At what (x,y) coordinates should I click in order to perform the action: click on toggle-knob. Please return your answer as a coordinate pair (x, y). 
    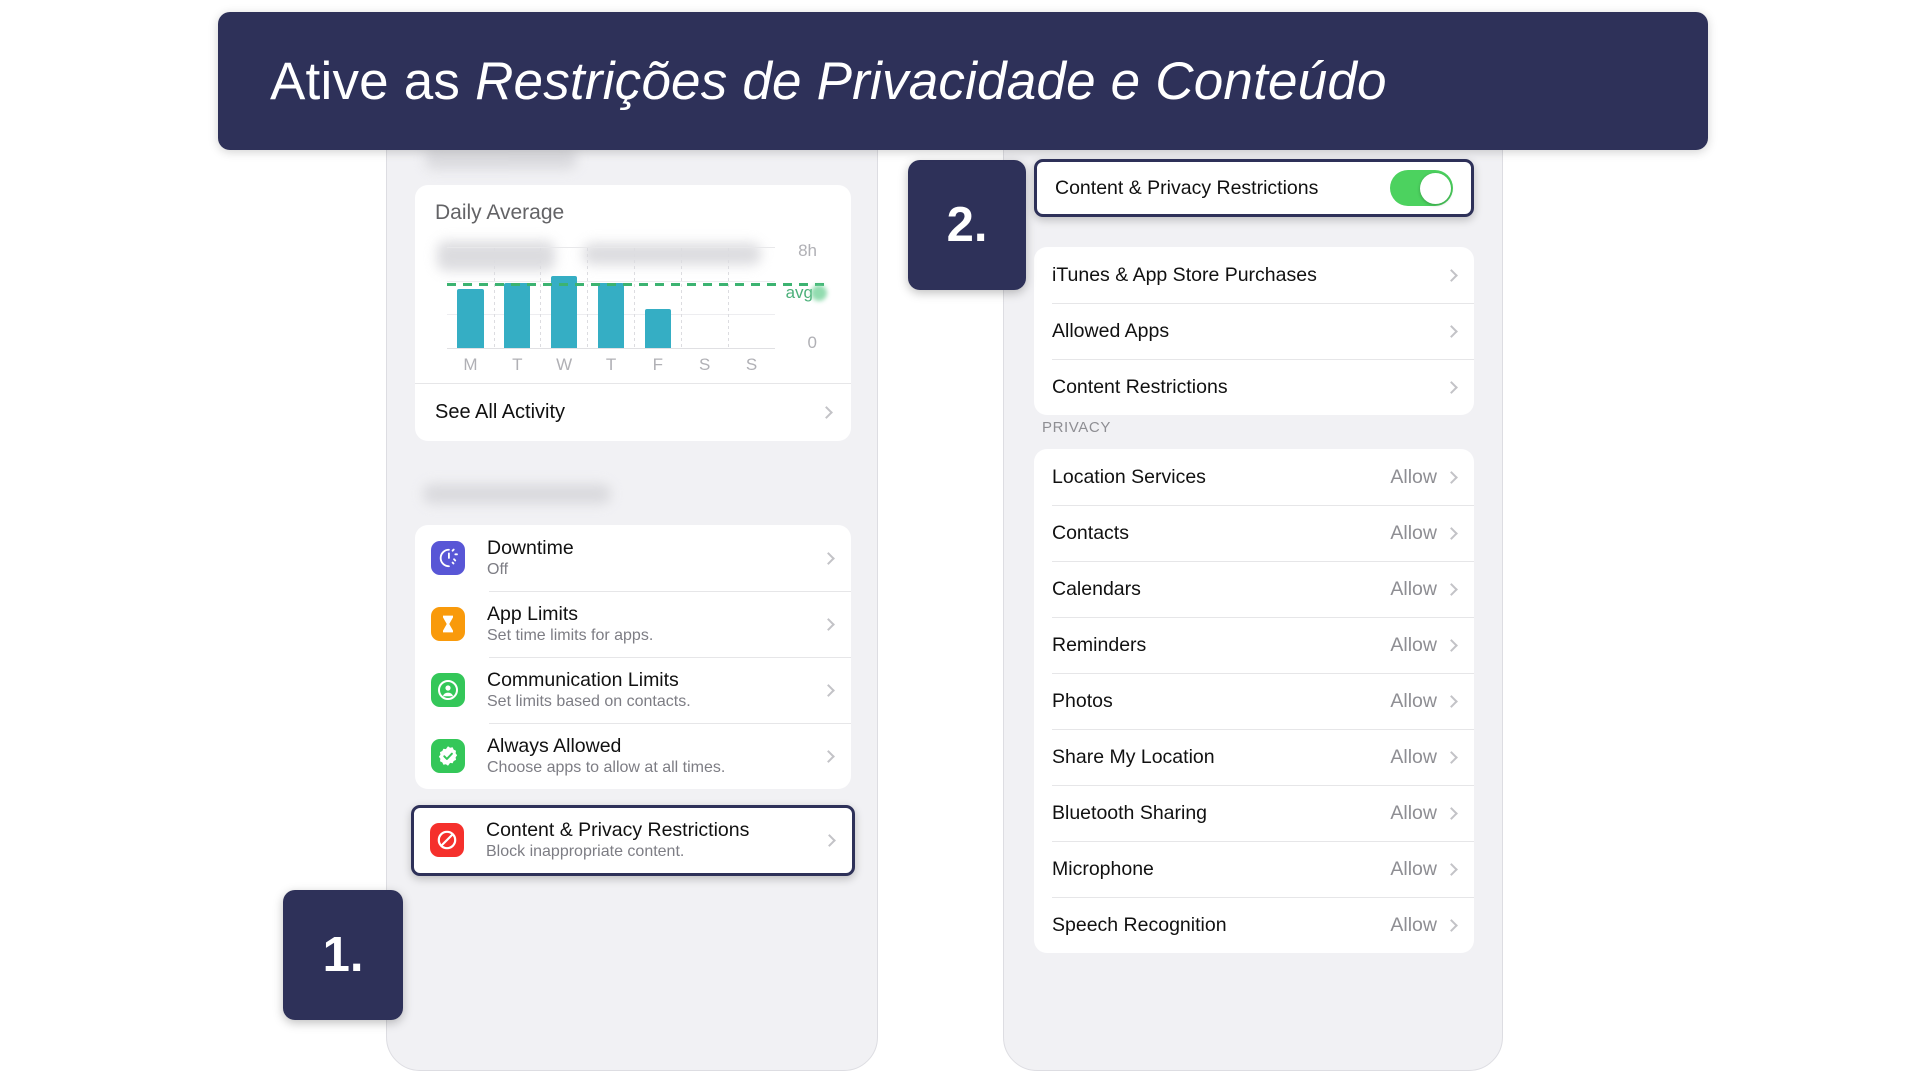
    Looking at the image, I should click on (1435, 188).